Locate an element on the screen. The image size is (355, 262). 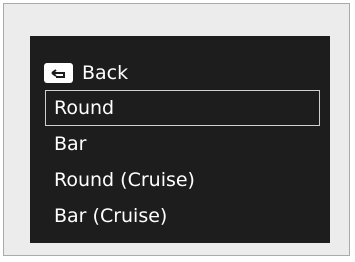
back-return-icon is located at coordinates (58, 73).